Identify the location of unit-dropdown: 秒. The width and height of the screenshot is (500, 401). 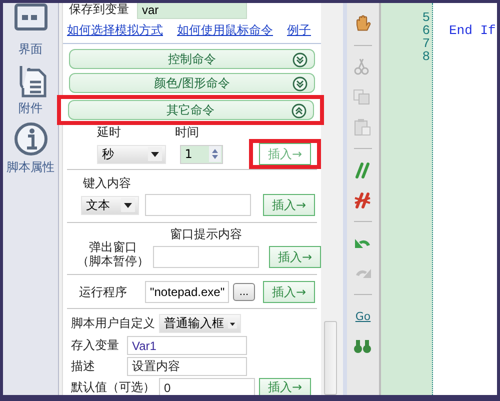
(131, 154).